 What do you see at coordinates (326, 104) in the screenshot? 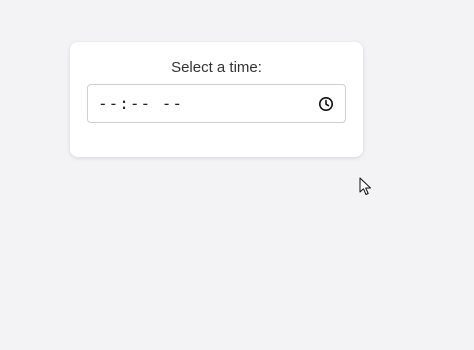
I see `clock-icon` at bounding box center [326, 104].